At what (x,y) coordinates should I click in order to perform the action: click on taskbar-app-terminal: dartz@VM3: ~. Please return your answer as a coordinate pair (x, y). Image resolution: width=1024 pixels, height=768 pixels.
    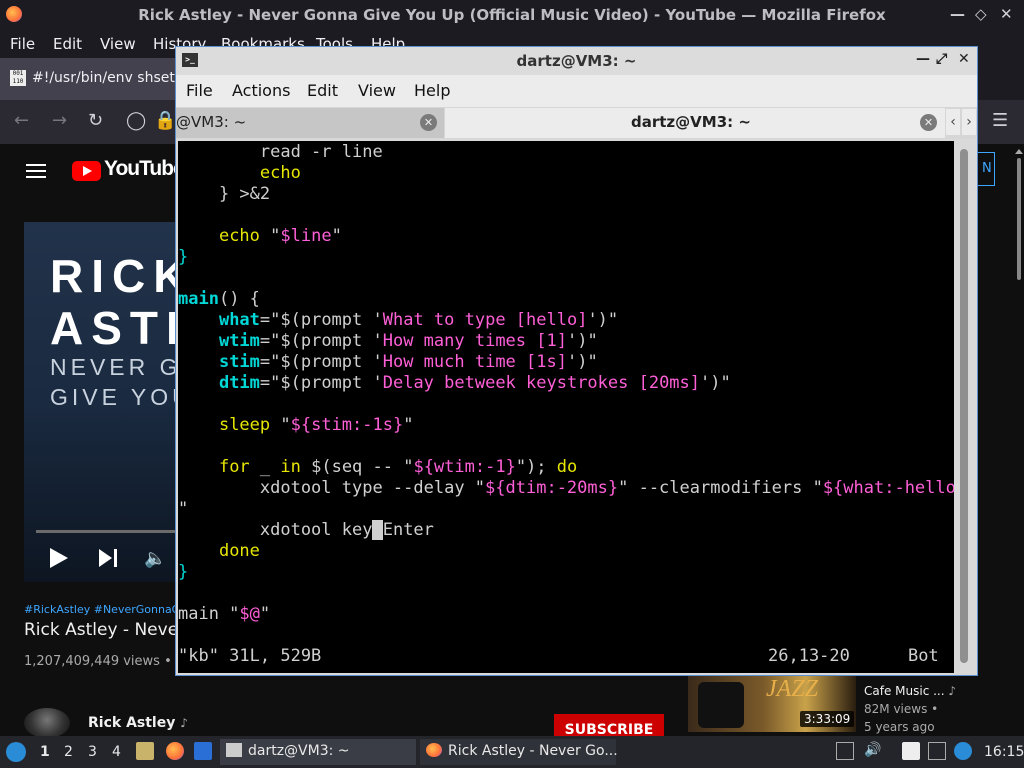
    Looking at the image, I should click on (318, 752).